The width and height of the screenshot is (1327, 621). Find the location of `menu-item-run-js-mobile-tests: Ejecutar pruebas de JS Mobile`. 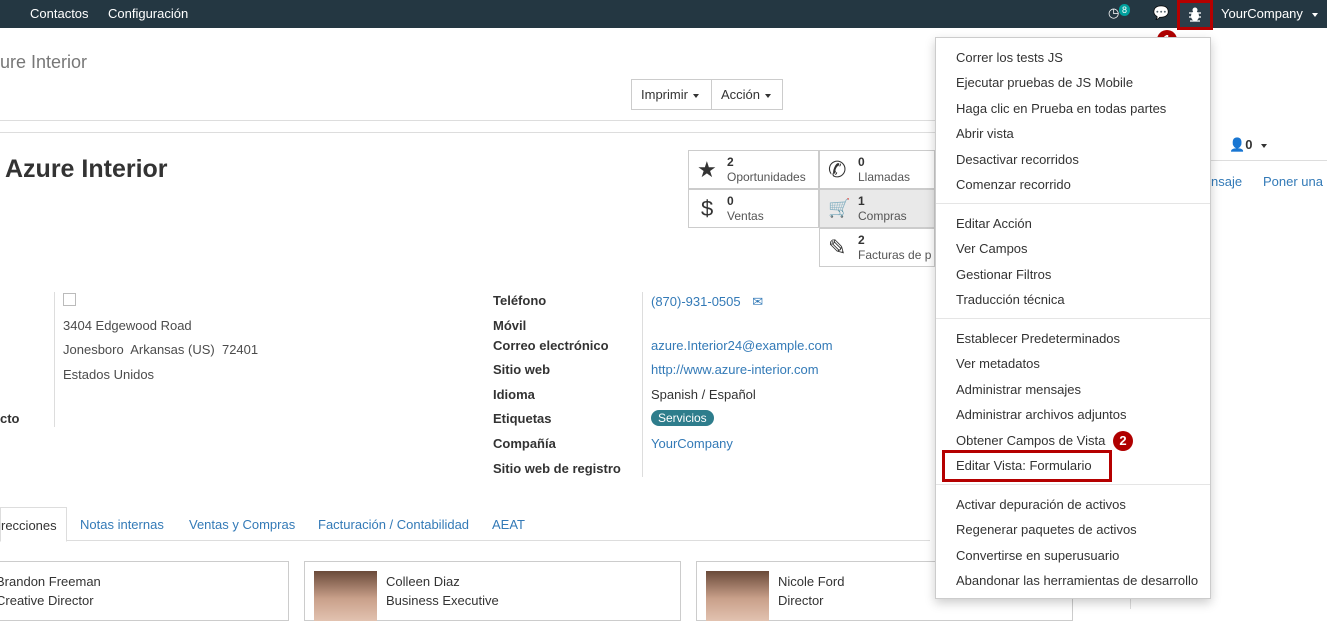

menu-item-run-js-mobile-tests: Ejecutar pruebas de JS Mobile is located at coordinates (1044, 82).